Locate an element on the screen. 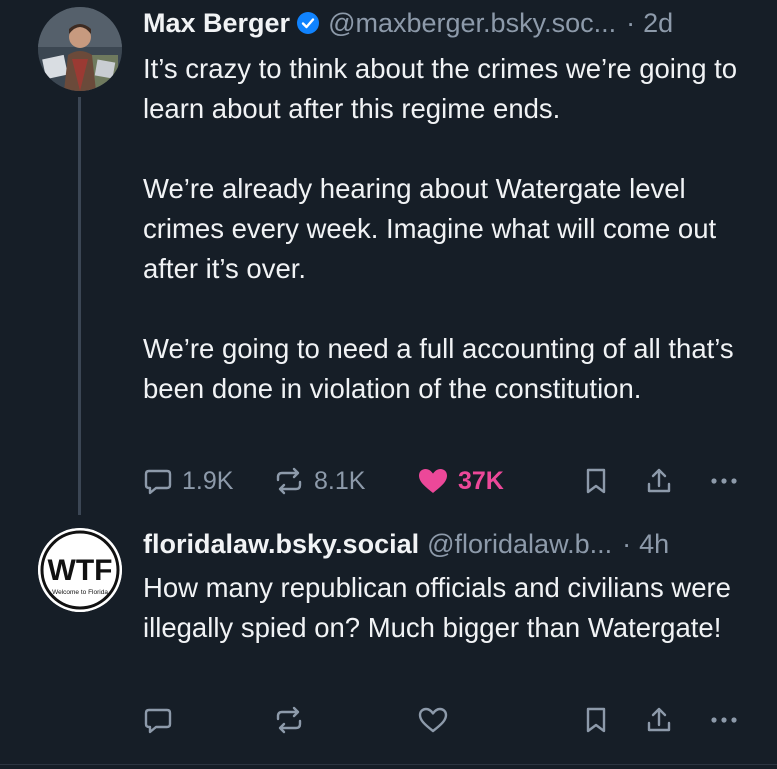  like-button is located at coordinates (433, 720).